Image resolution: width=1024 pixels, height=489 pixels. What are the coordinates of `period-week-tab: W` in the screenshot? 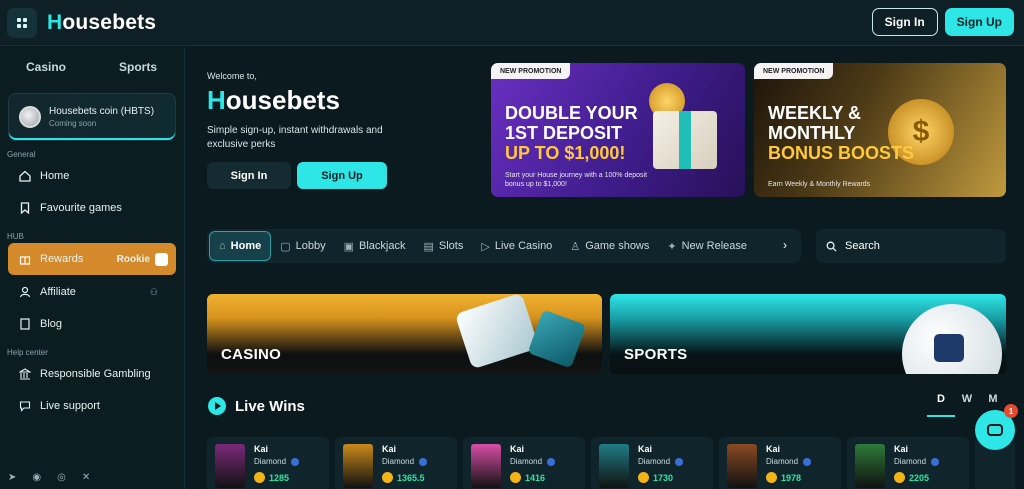 It's located at (967, 399).